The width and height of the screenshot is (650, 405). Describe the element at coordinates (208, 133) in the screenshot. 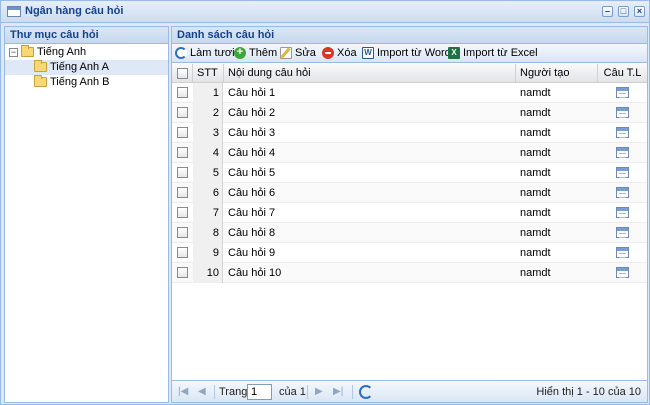

I see `row-stt: 3` at that location.